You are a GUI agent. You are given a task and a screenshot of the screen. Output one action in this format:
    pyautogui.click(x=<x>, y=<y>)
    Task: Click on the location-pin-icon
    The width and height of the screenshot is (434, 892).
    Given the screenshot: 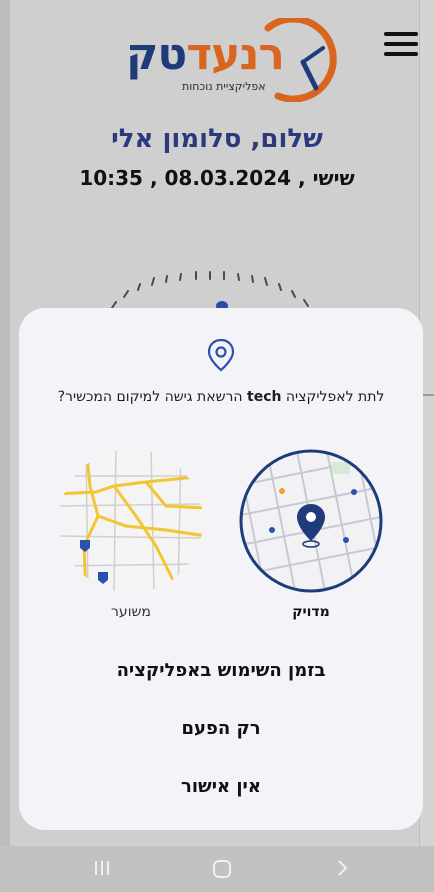 What is the action you would take?
    pyautogui.click(x=221, y=355)
    